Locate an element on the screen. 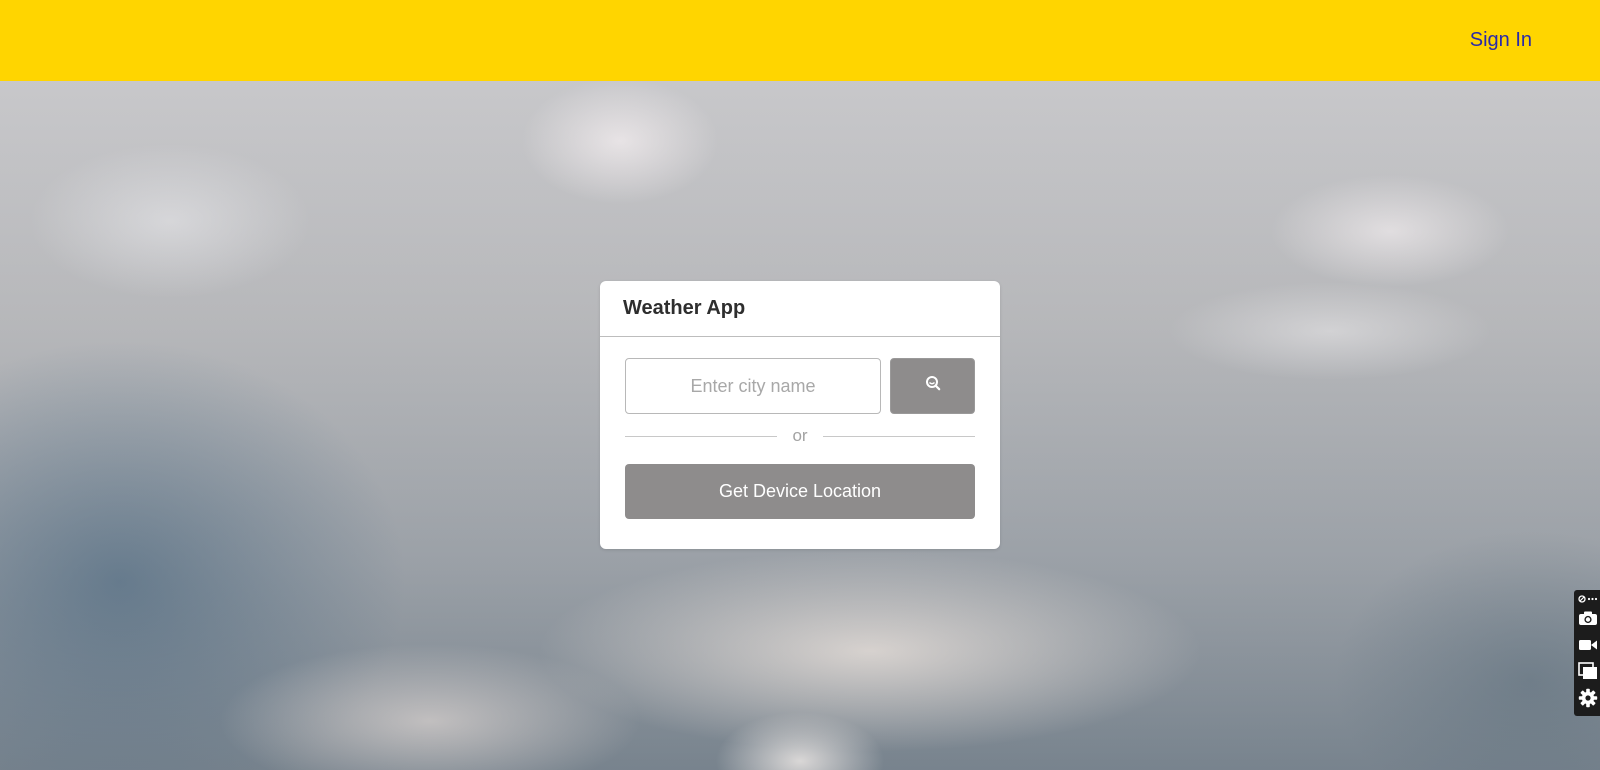 This screenshot has width=1600, height=770. floating-side-toolbar is located at coordinates (1587, 653).